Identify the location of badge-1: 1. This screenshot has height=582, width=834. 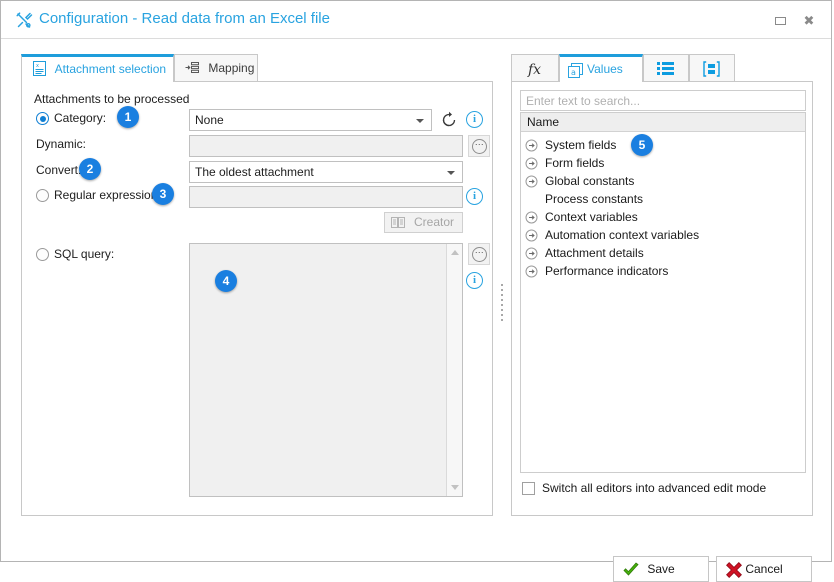
(128, 117).